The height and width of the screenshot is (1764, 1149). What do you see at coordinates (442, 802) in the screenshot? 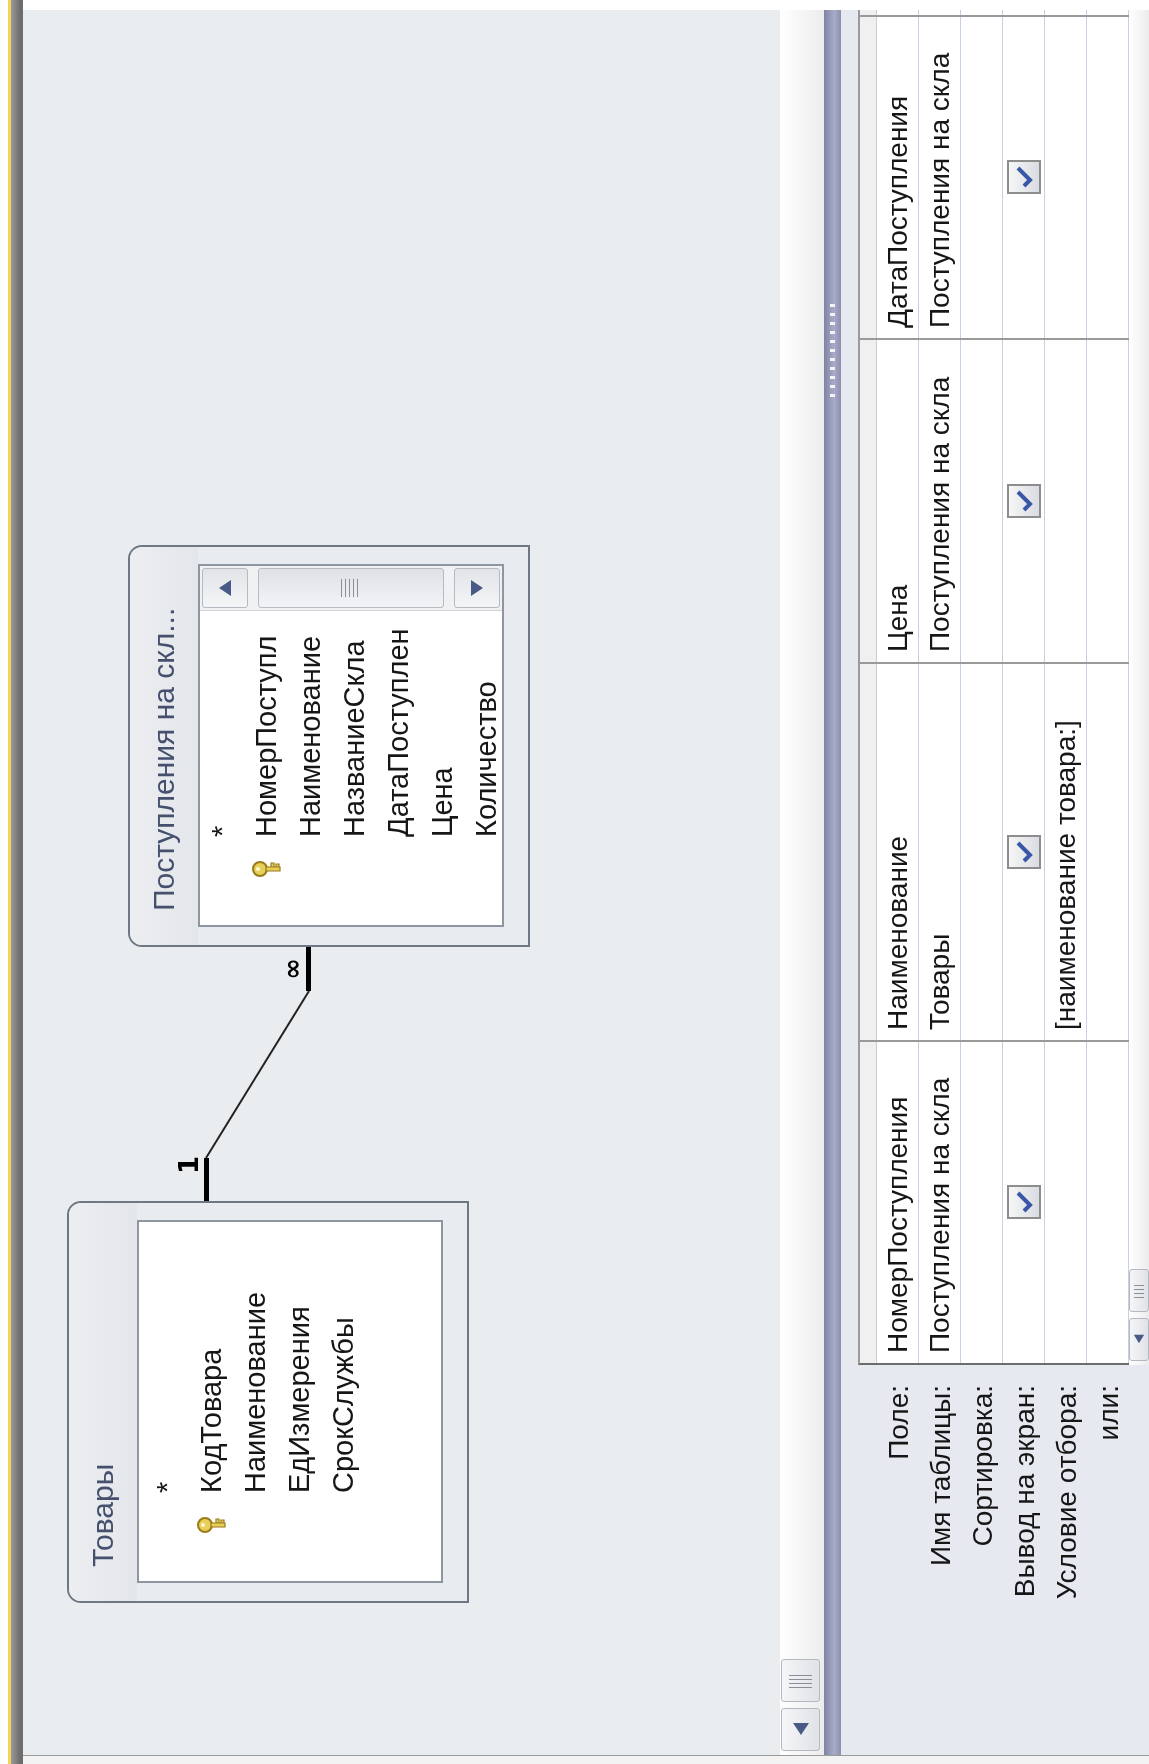
I see `field-name: Цена` at bounding box center [442, 802].